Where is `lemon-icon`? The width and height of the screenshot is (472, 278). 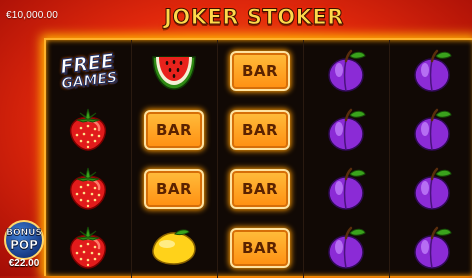 lemon-icon is located at coordinates (174, 248).